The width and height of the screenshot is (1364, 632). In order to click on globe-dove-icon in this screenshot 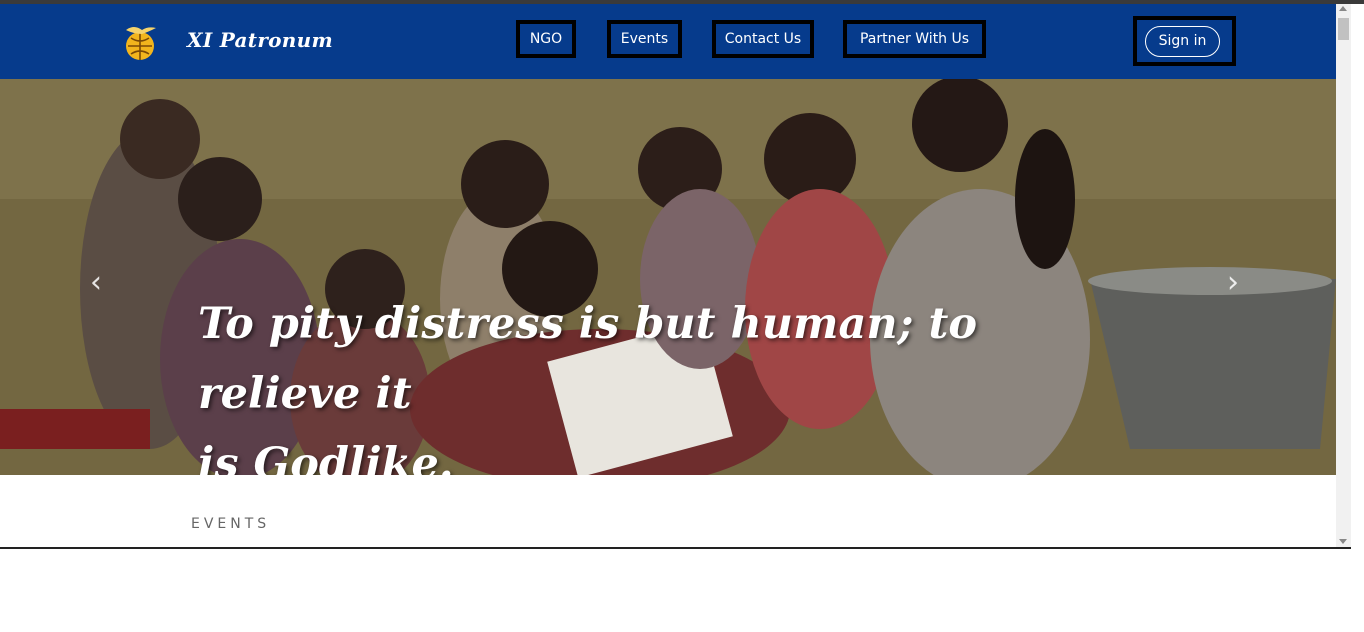, I will do `click(141, 42)`.